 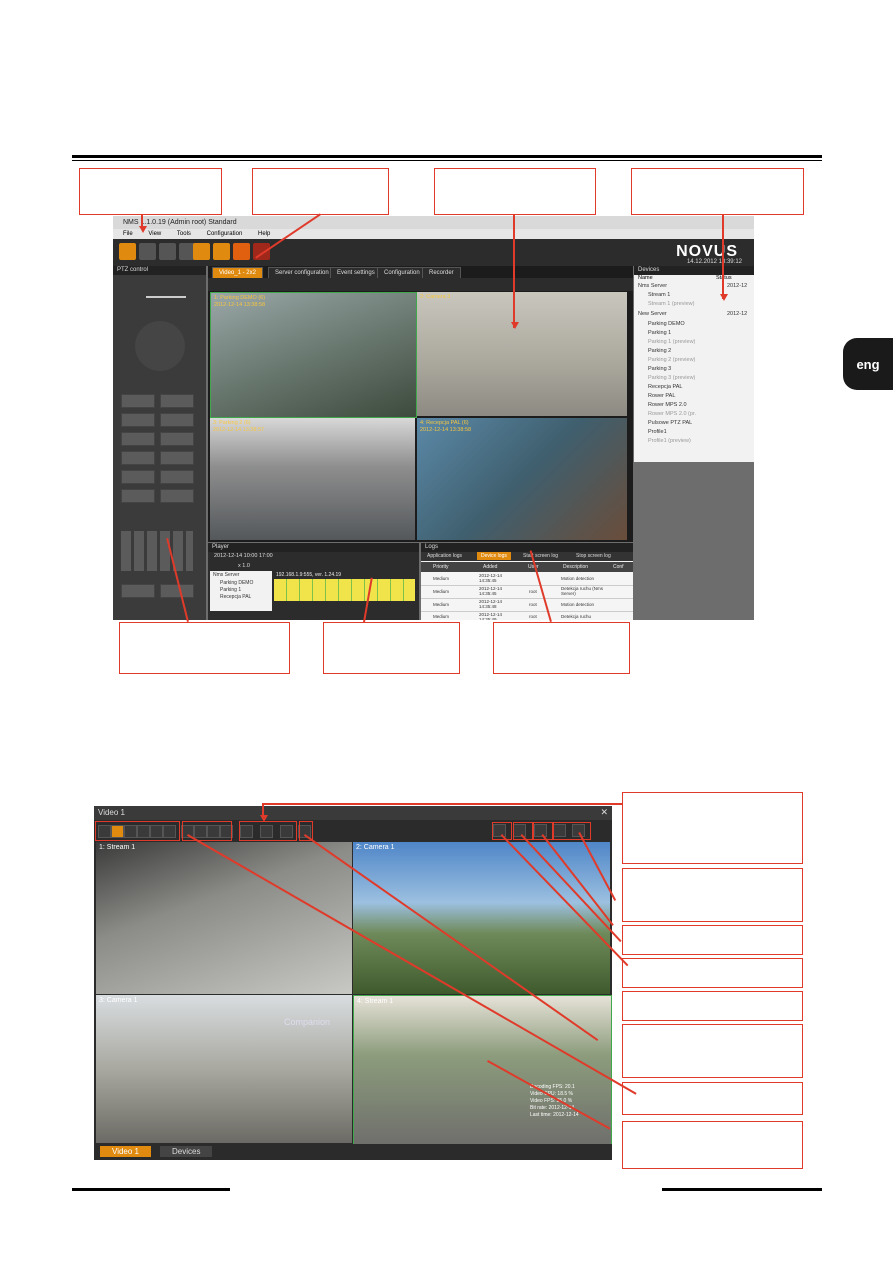 What do you see at coordinates (147, 251) in the screenshot?
I see `layout-2-button` at bounding box center [147, 251].